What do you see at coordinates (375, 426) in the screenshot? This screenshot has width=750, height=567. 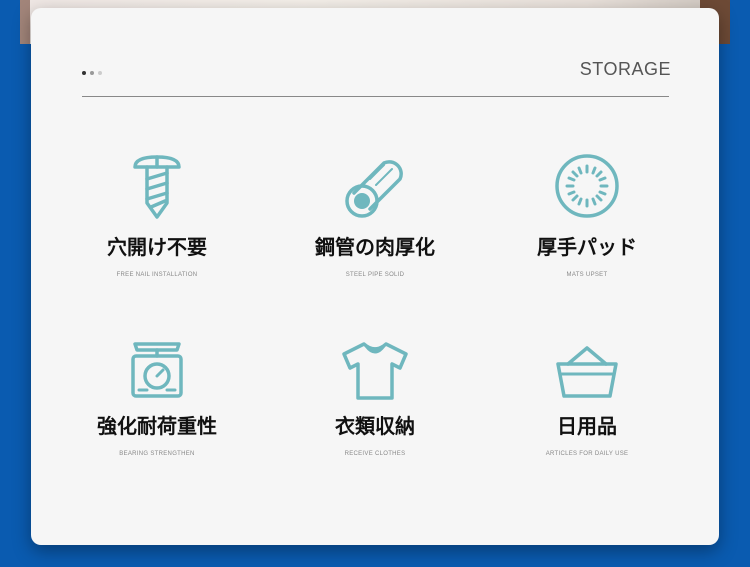 I see `feature-title: 衣類収納` at bounding box center [375, 426].